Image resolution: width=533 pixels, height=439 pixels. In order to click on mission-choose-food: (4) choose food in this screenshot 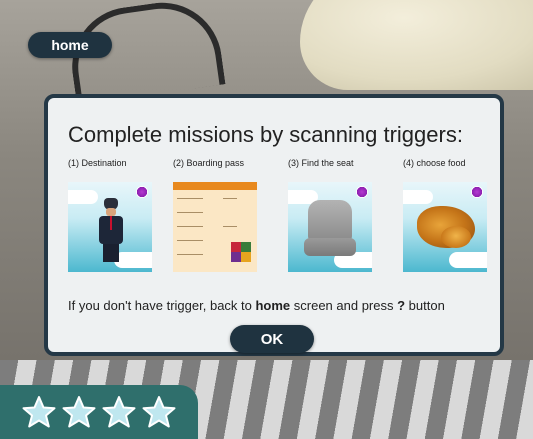, I will do `click(457, 215)`.